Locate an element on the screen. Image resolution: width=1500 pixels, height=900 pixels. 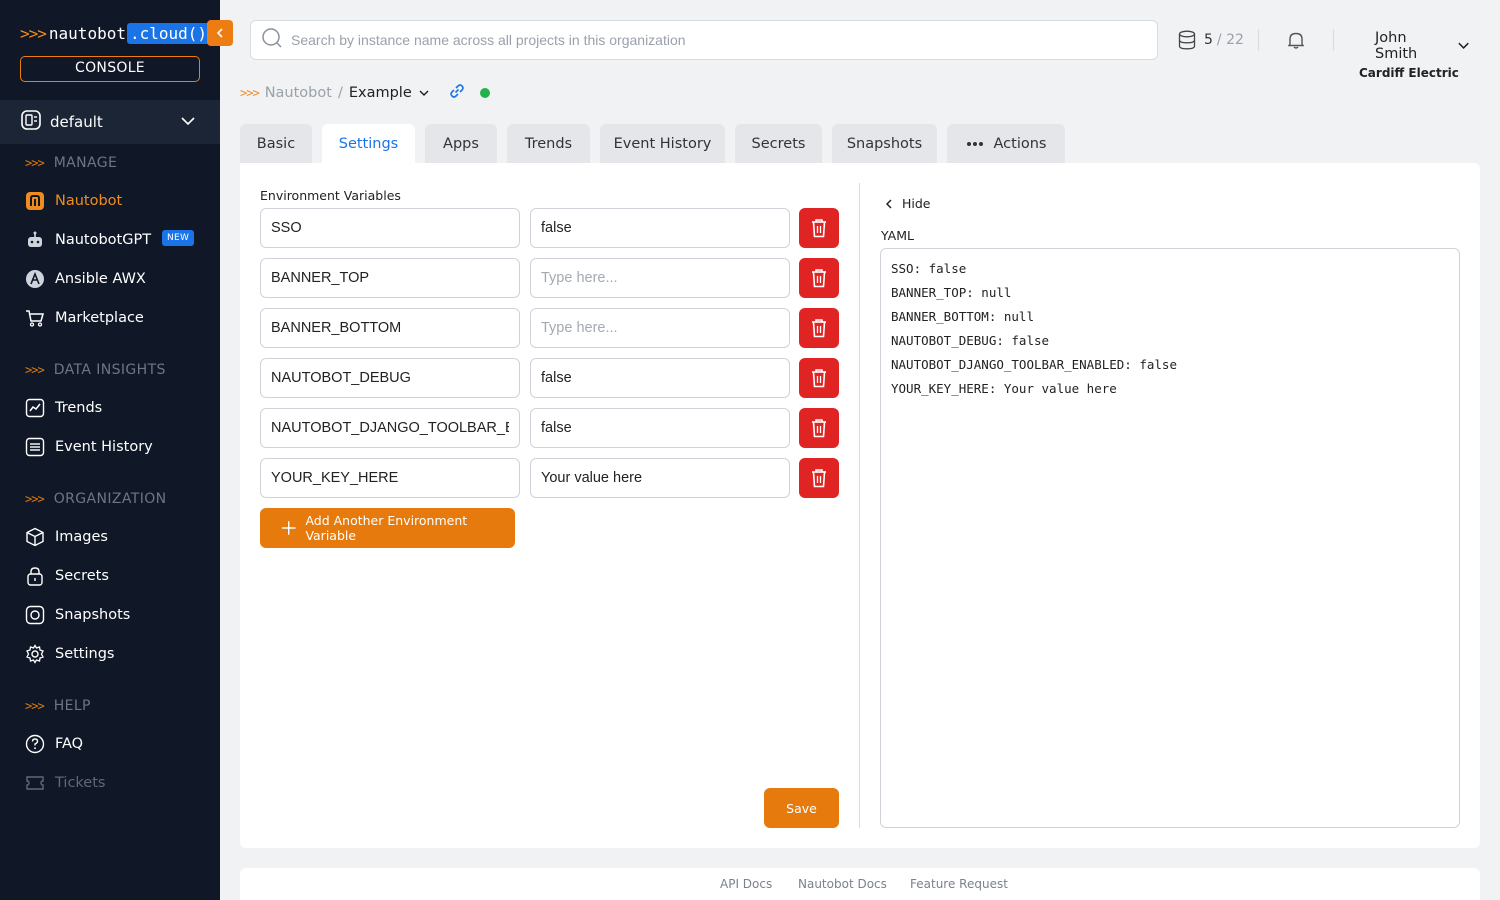
api-docs-link: API Docs is located at coordinates (746, 884).